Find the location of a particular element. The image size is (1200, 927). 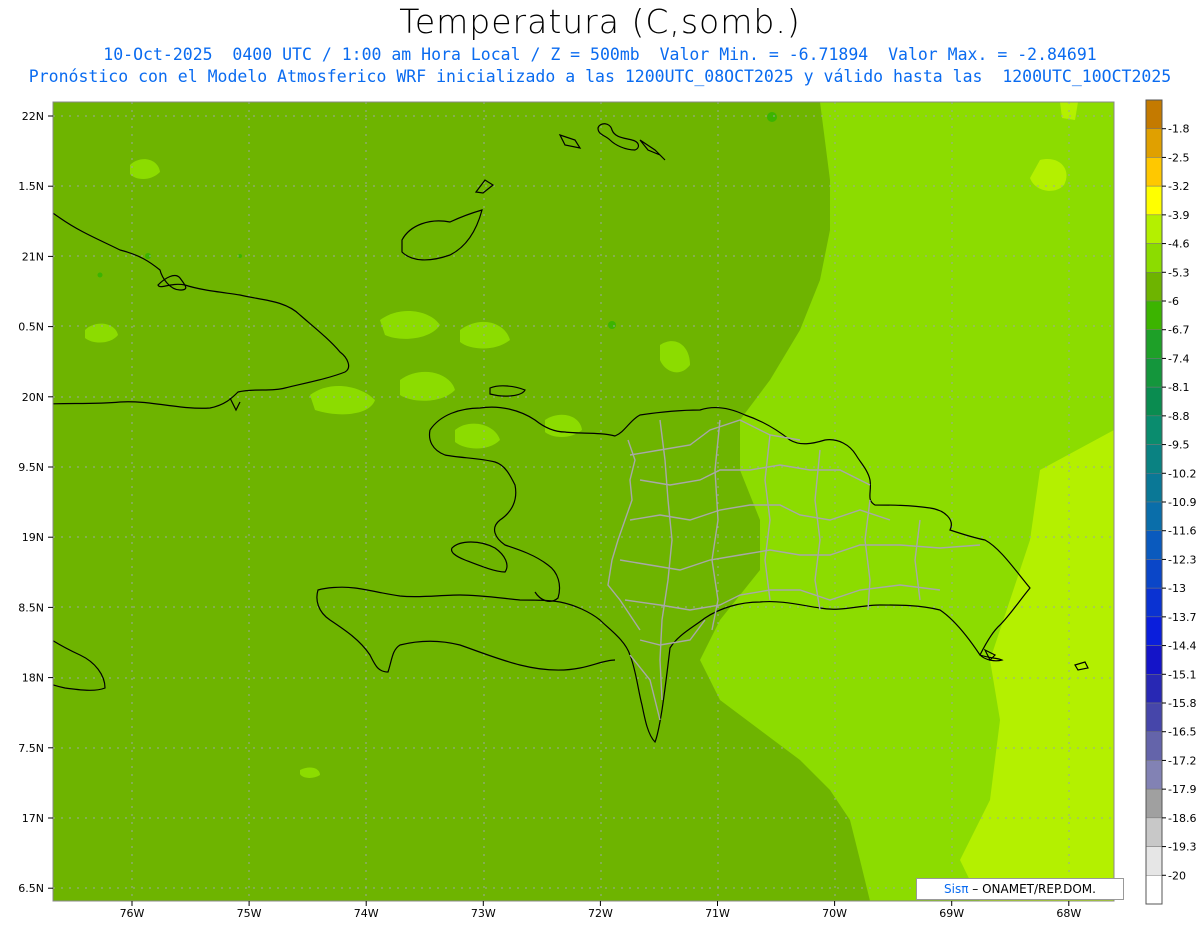

longitude-label: 72W is located at coordinates (600, 913).